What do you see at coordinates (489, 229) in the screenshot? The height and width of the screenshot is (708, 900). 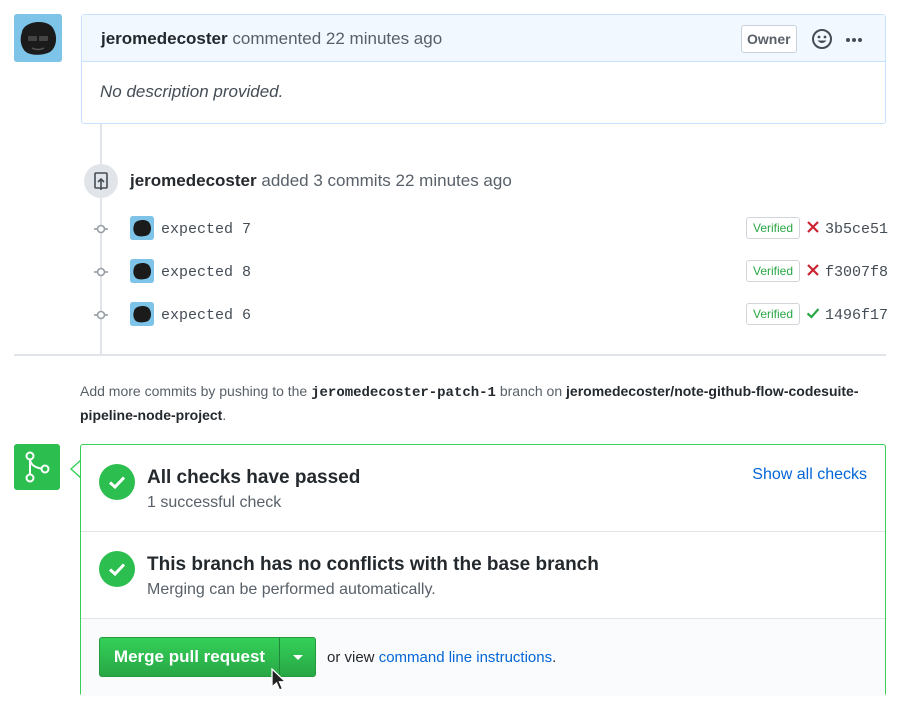 I see `commit-row: expected 7 Verified 3b5ce51` at bounding box center [489, 229].